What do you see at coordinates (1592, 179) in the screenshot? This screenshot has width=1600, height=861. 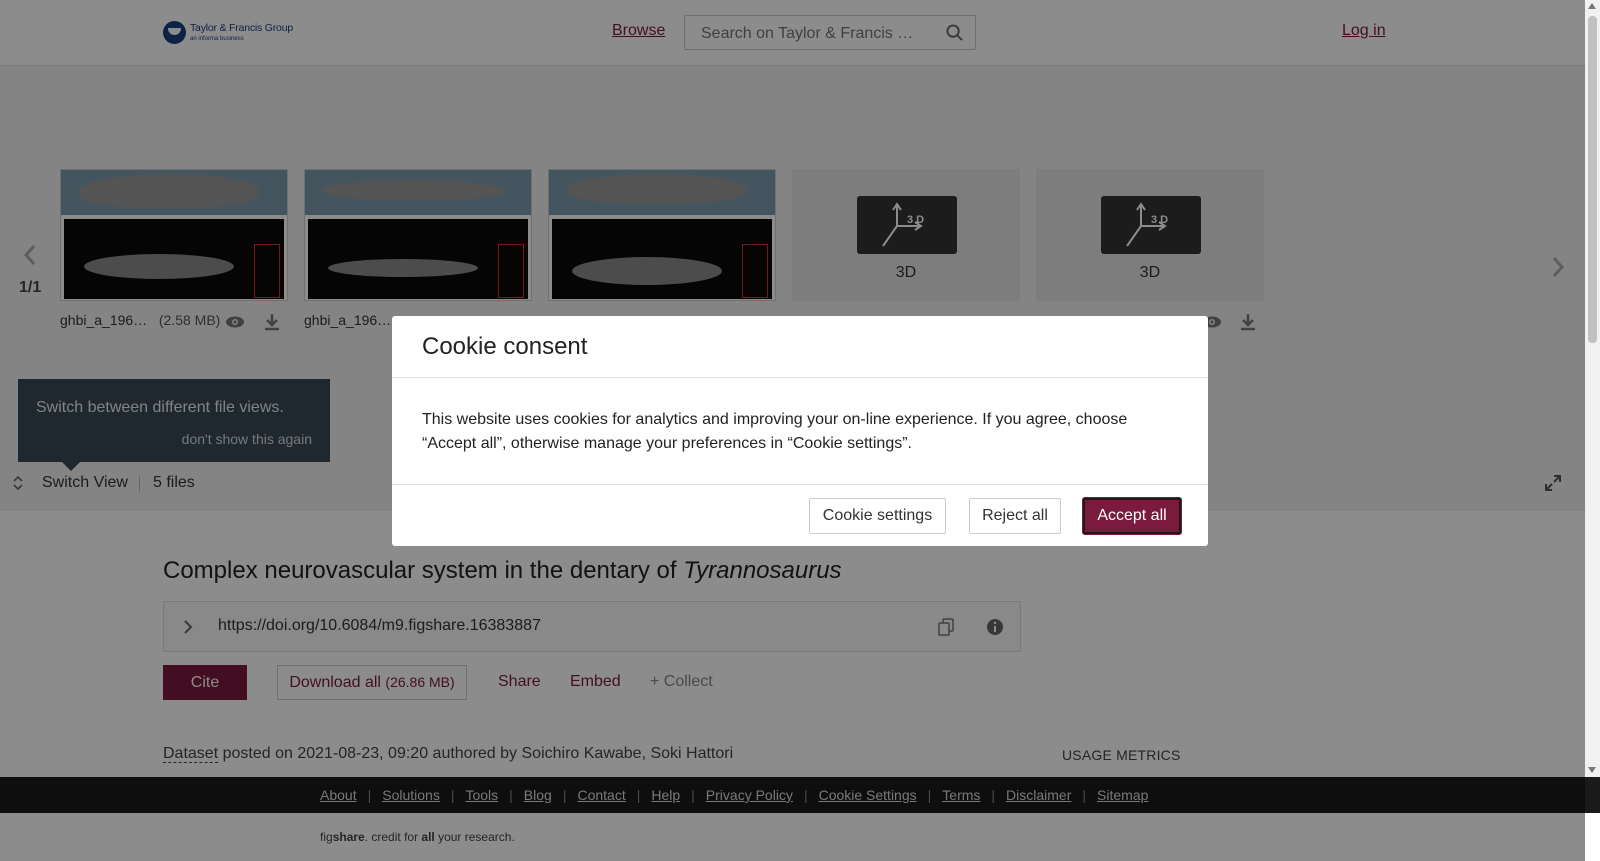 I see `scroll-thumb` at bounding box center [1592, 179].